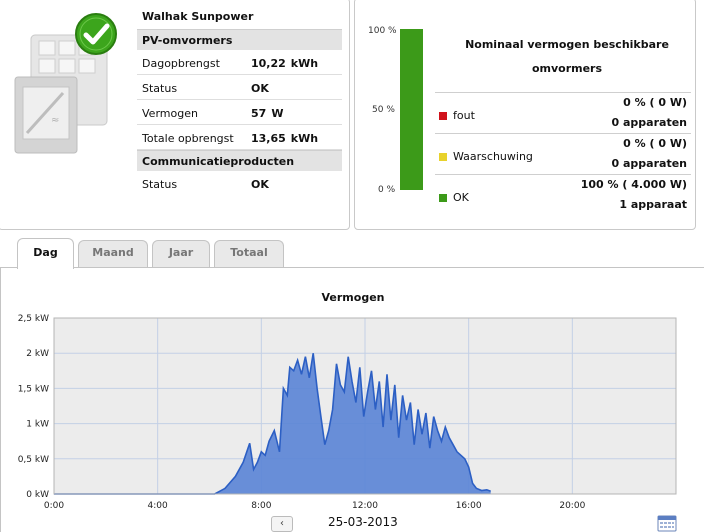  I want to click on nominal-bar, so click(411, 109).